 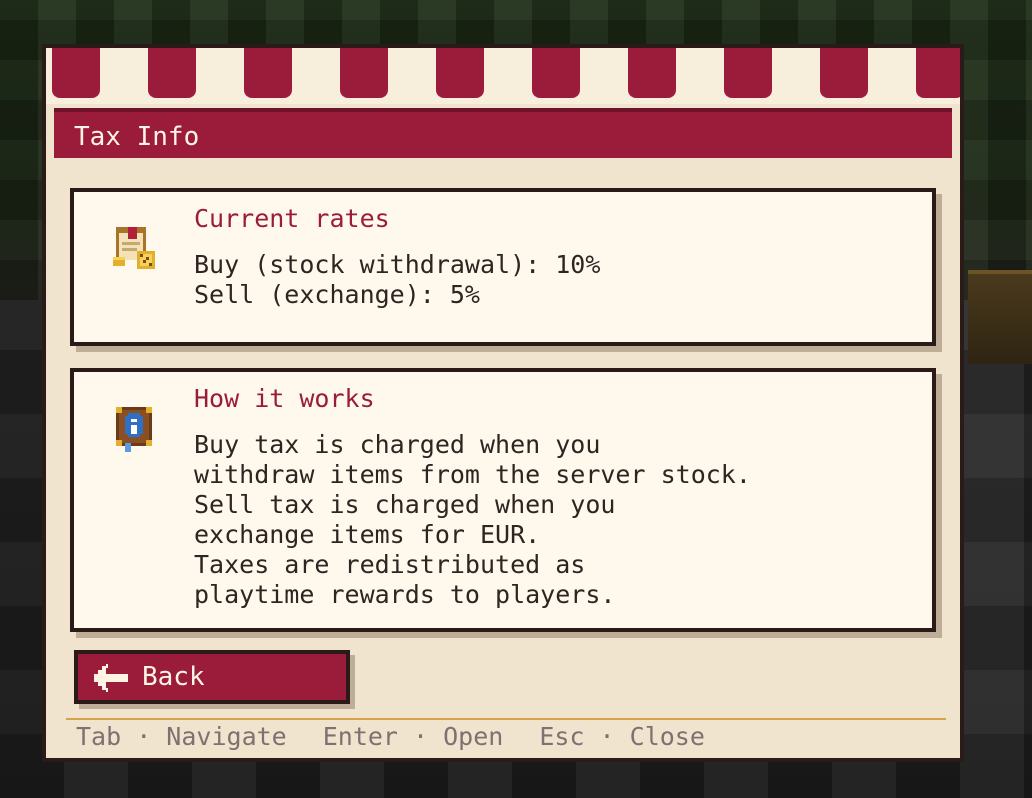 What do you see at coordinates (284, 398) in the screenshot?
I see `info-heading: How it works` at bounding box center [284, 398].